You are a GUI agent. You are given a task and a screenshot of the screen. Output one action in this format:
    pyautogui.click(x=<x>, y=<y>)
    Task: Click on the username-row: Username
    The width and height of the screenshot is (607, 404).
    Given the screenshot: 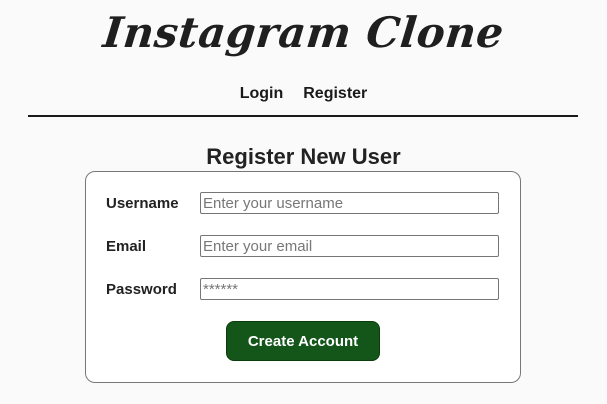 What is the action you would take?
    pyautogui.click(x=303, y=204)
    